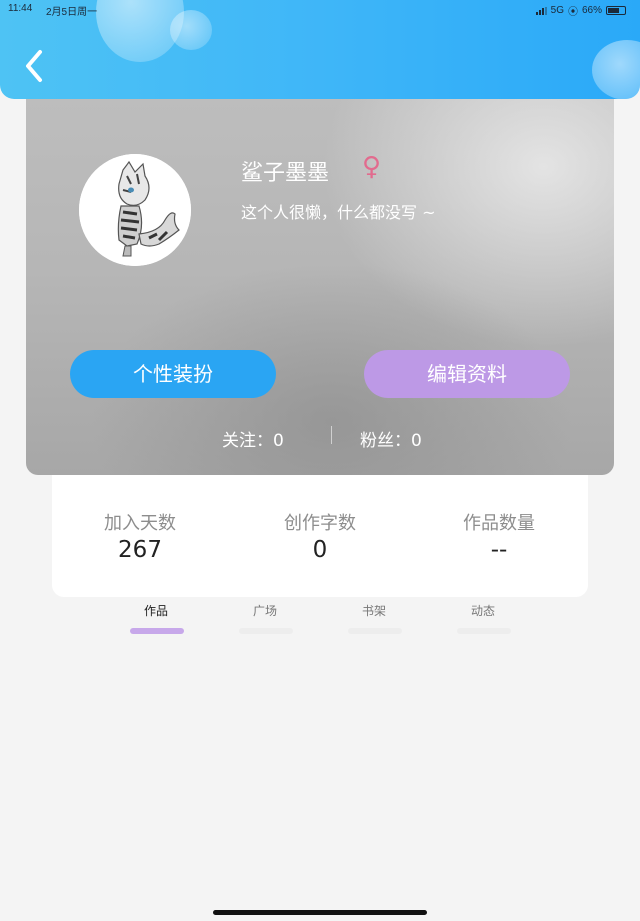  Describe the element at coordinates (499, 550) in the screenshot. I see `stat-value: --` at that location.